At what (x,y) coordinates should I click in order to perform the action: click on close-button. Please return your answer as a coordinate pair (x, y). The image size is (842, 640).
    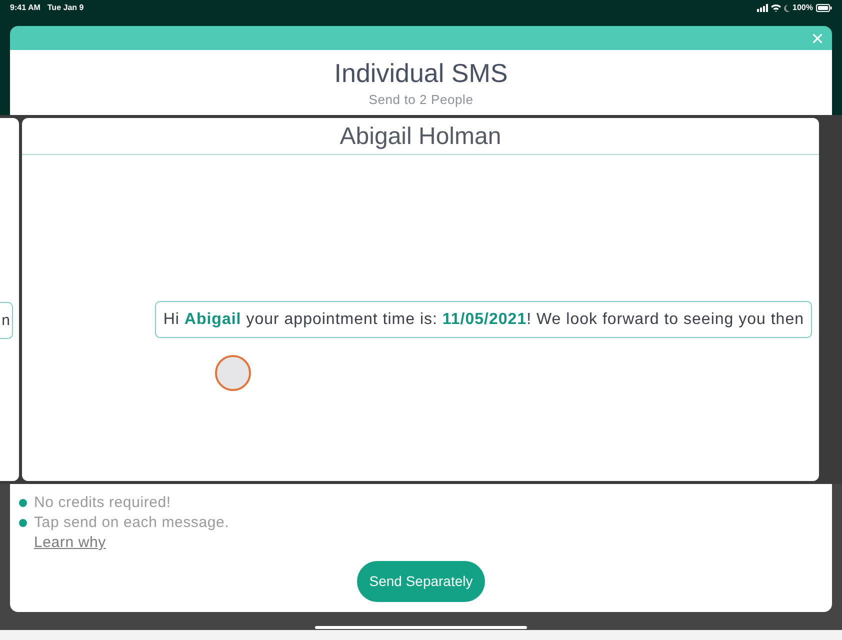
    Looking at the image, I should click on (817, 38).